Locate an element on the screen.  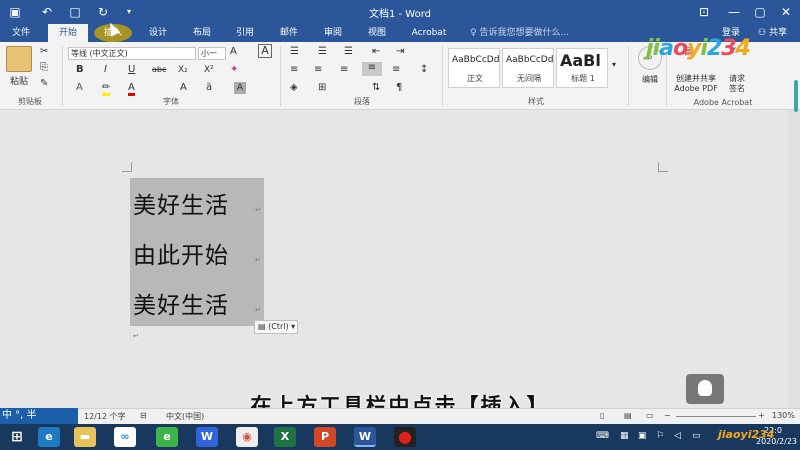
print-layout-icon: ▤ is located at coordinates (628, 415).